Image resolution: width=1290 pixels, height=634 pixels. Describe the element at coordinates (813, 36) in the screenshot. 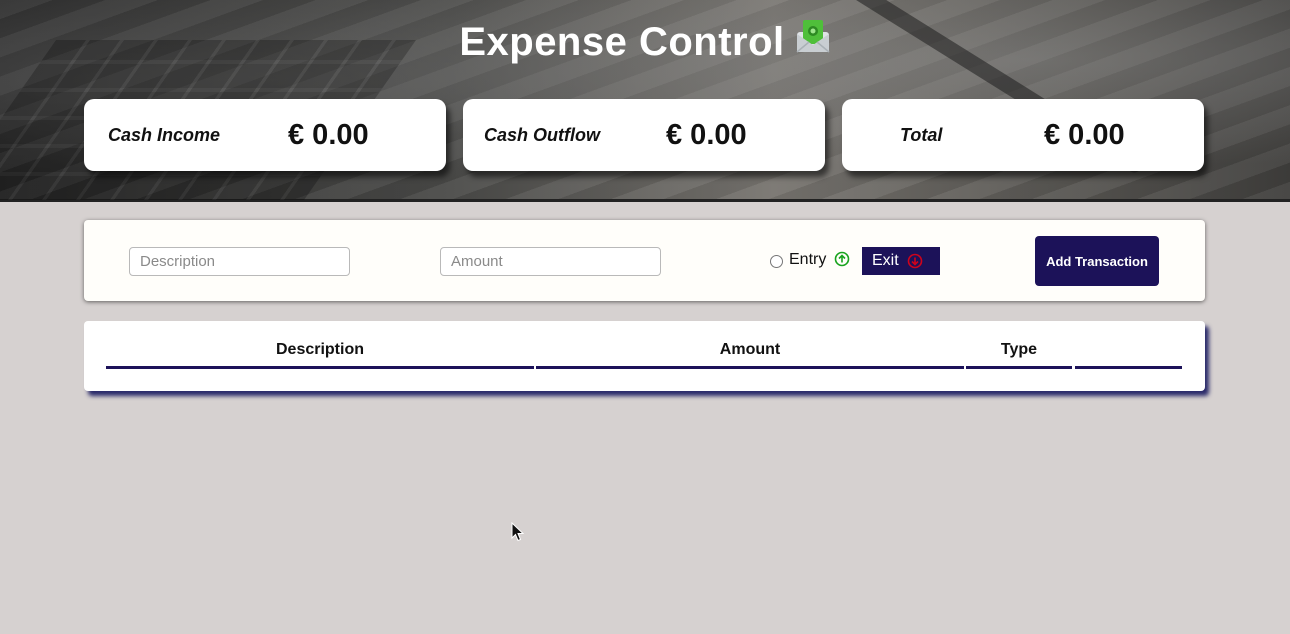

I see `money-envelope-icon` at that location.